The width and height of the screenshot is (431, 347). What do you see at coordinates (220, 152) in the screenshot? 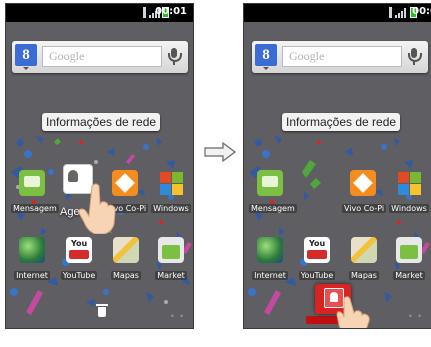
I see `arrow-right-icon` at bounding box center [220, 152].